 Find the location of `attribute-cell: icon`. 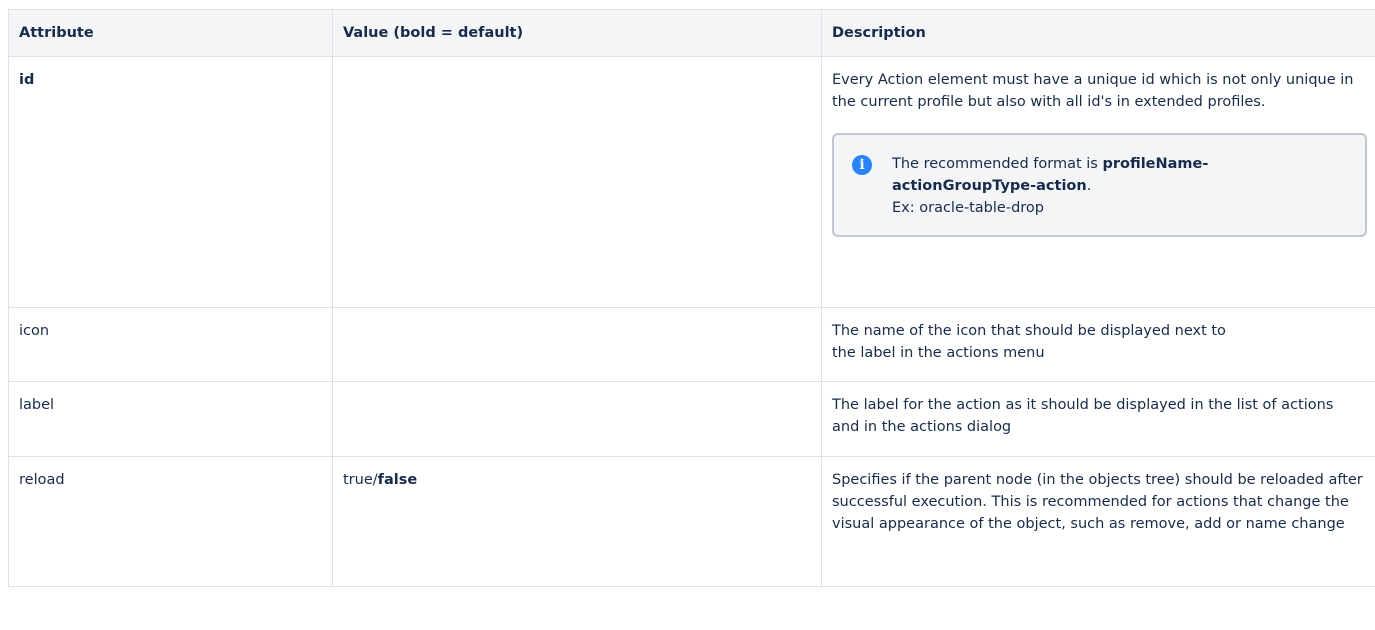

attribute-cell: icon is located at coordinates (170, 344).